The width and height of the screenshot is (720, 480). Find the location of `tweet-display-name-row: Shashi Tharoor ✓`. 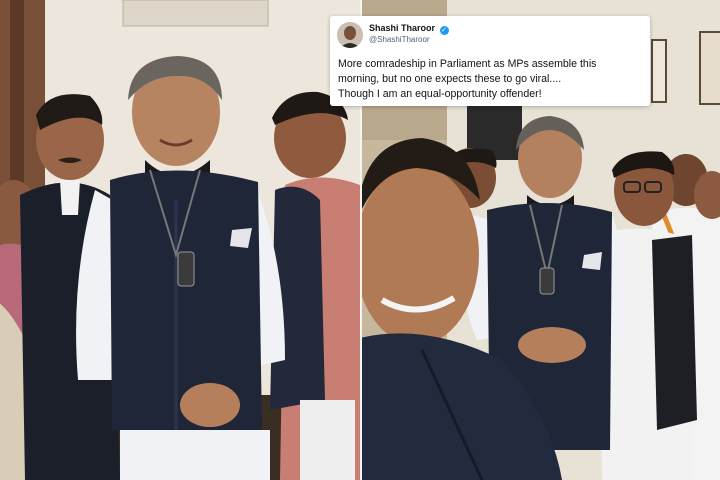

tweet-display-name-row: Shashi Tharoor ✓ is located at coordinates (409, 29).